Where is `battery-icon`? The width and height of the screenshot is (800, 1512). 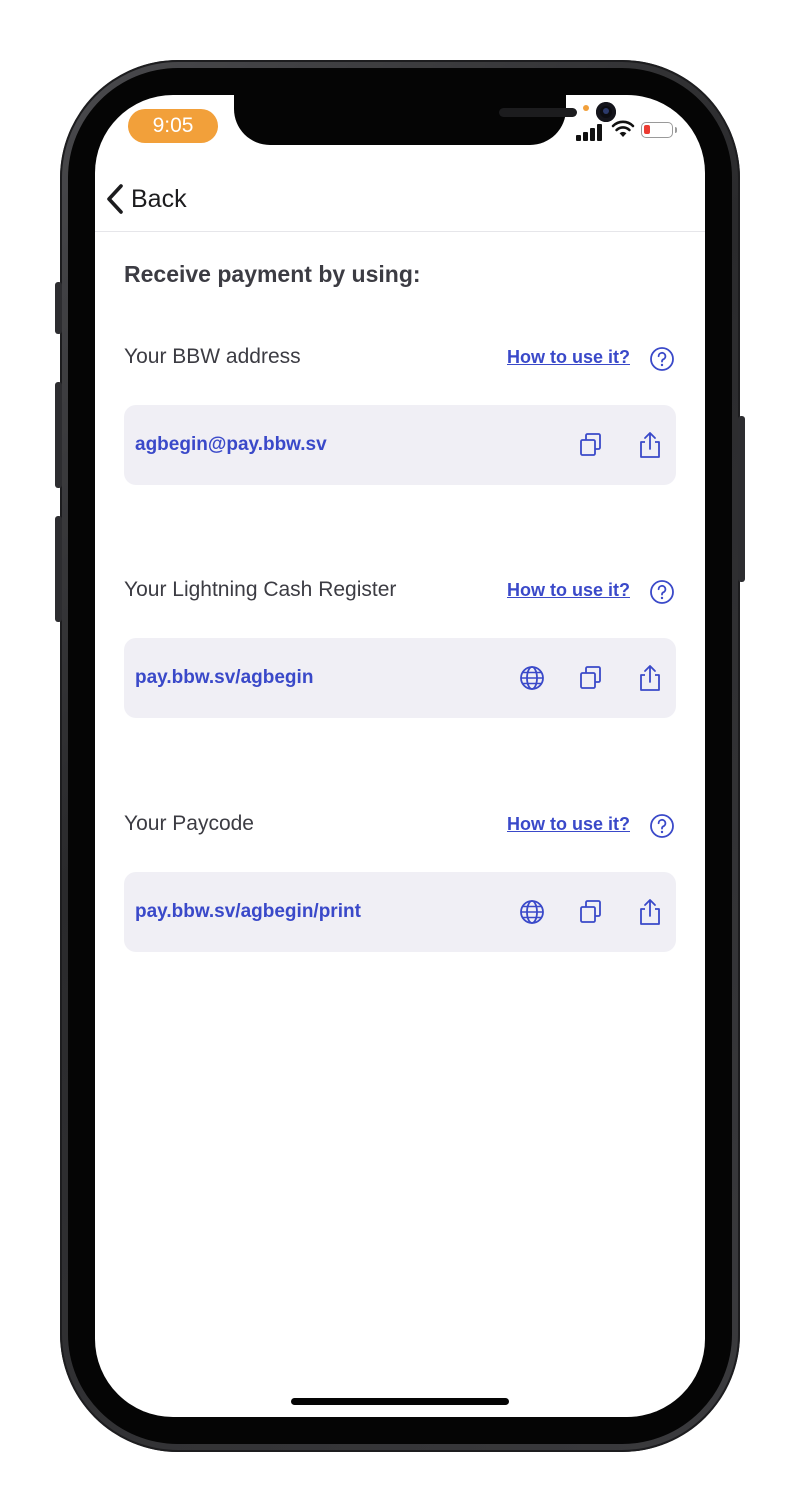
battery-icon is located at coordinates (659, 130).